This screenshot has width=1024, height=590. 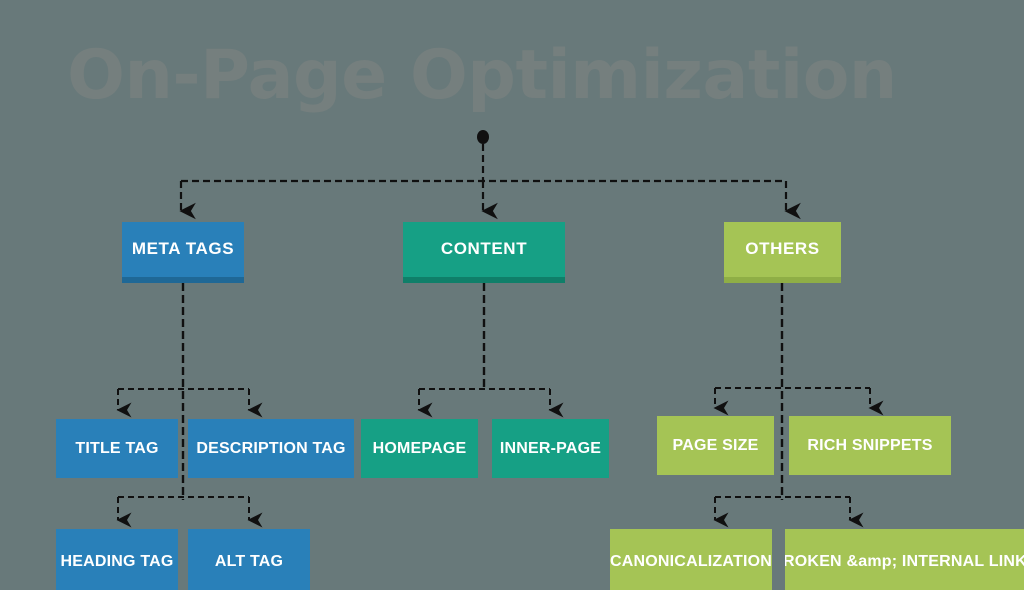 I want to click on node-heading-tag-label: HEADING TAG, so click(x=117, y=562).